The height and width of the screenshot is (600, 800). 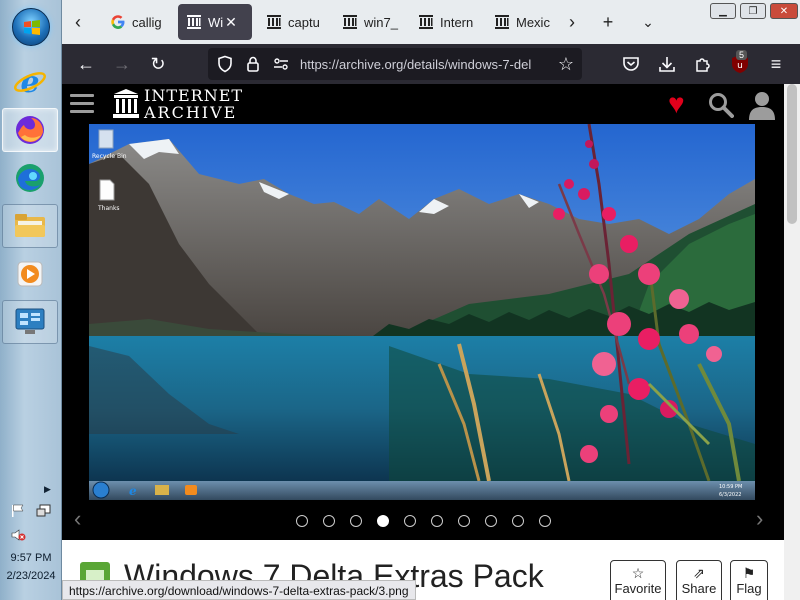 What do you see at coordinates (18, 535) in the screenshot?
I see `volume-muted-icon` at bounding box center [18, 535].